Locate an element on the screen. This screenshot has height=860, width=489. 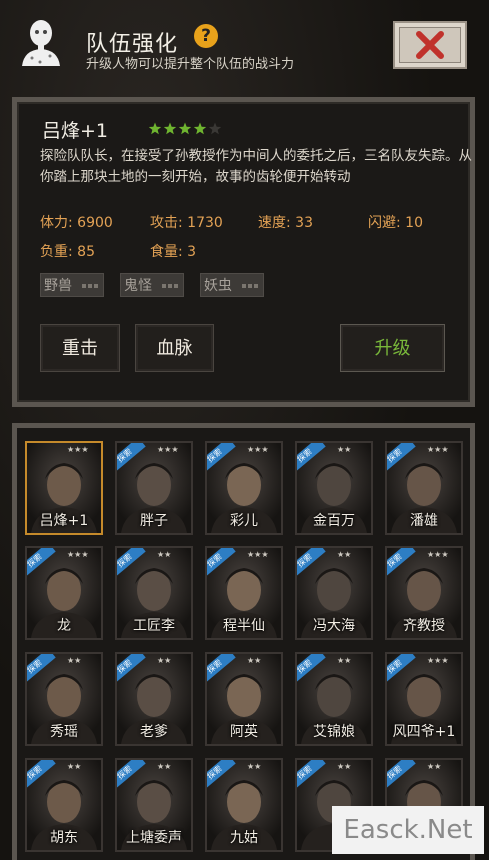
character-card: 探索 ★★★ 齐教授 is located at coordinates (424, 593).